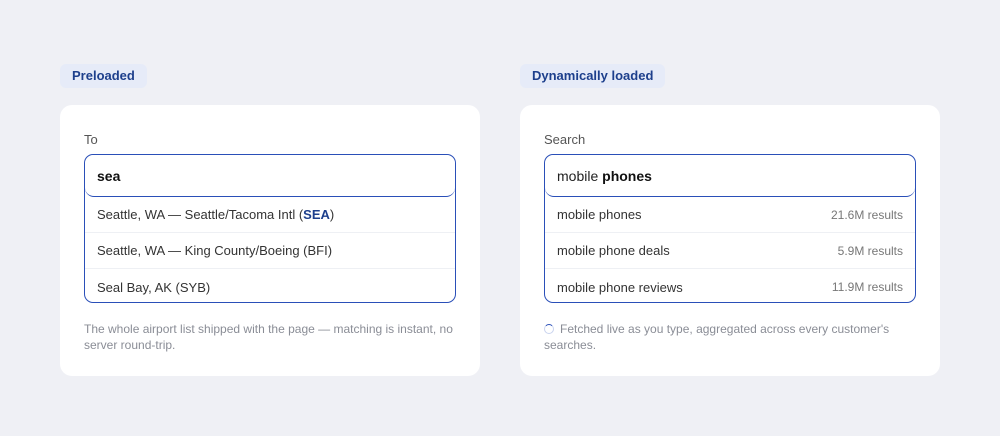 This screenshot has width=1000, height=436. Describe the element at coordinates (103, 76) in the screenshot. I see `preloaded-tag: Preloaded` at that location.